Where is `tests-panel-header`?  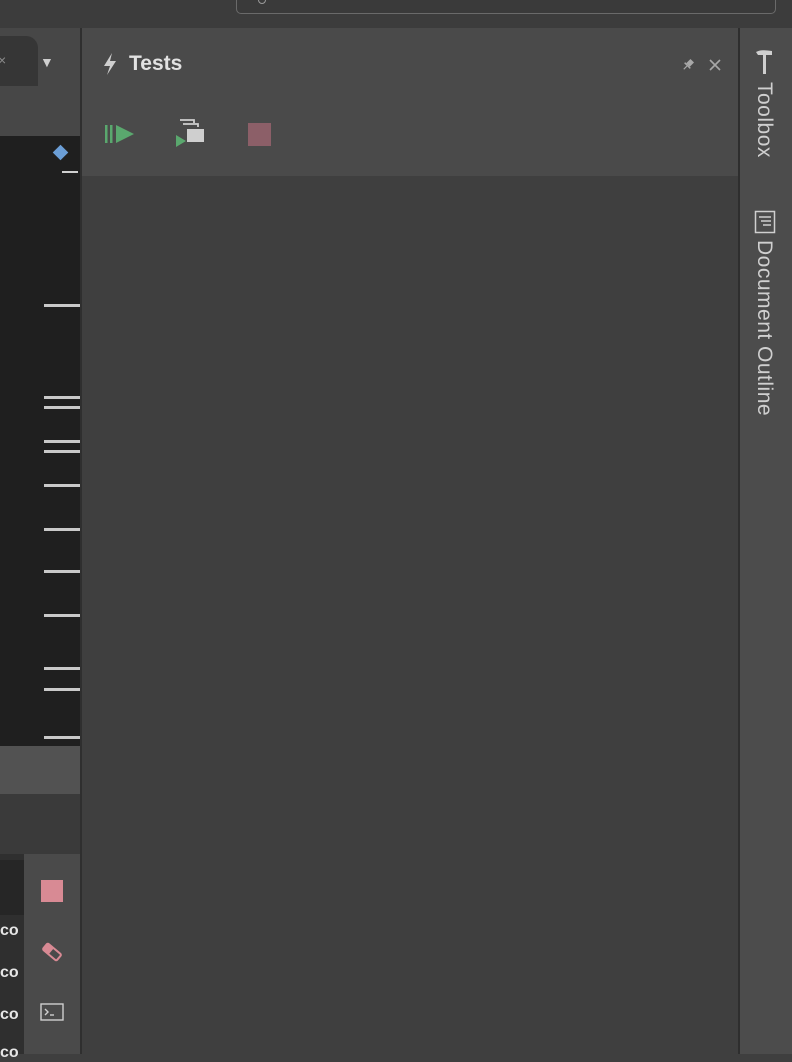 tests-panel-header is located at coordinates (410, 102).